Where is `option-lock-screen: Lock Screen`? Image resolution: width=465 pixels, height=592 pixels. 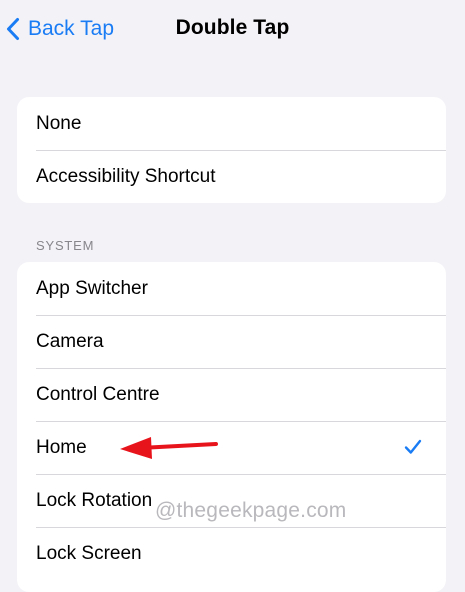 option-lock-screen: Lock Screen is located at coordinates (231, 553).